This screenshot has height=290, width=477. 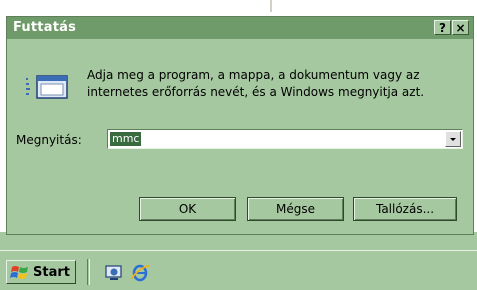 I want to click on dialog-title: Futtatás, so click(x=45, y=27).